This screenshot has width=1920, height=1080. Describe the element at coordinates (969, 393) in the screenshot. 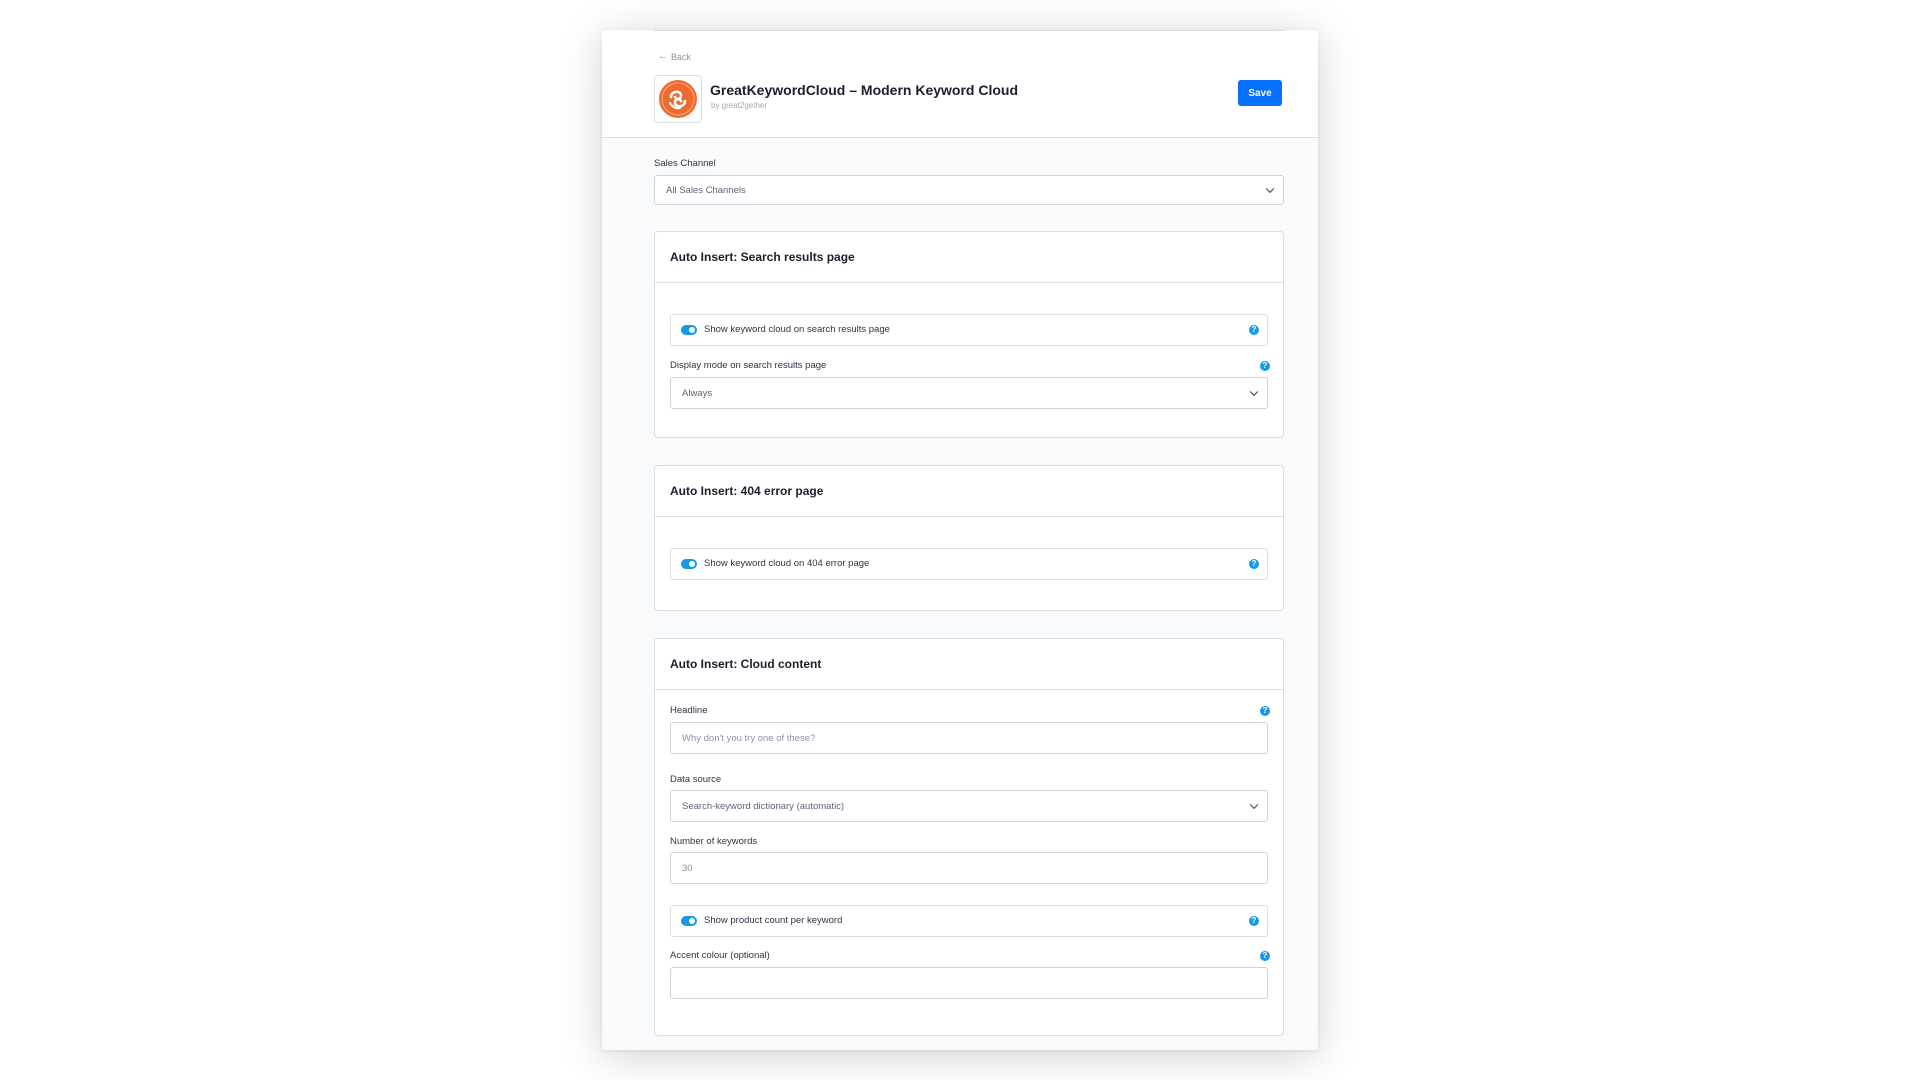

I see `display-mode-select: Always` at that location.